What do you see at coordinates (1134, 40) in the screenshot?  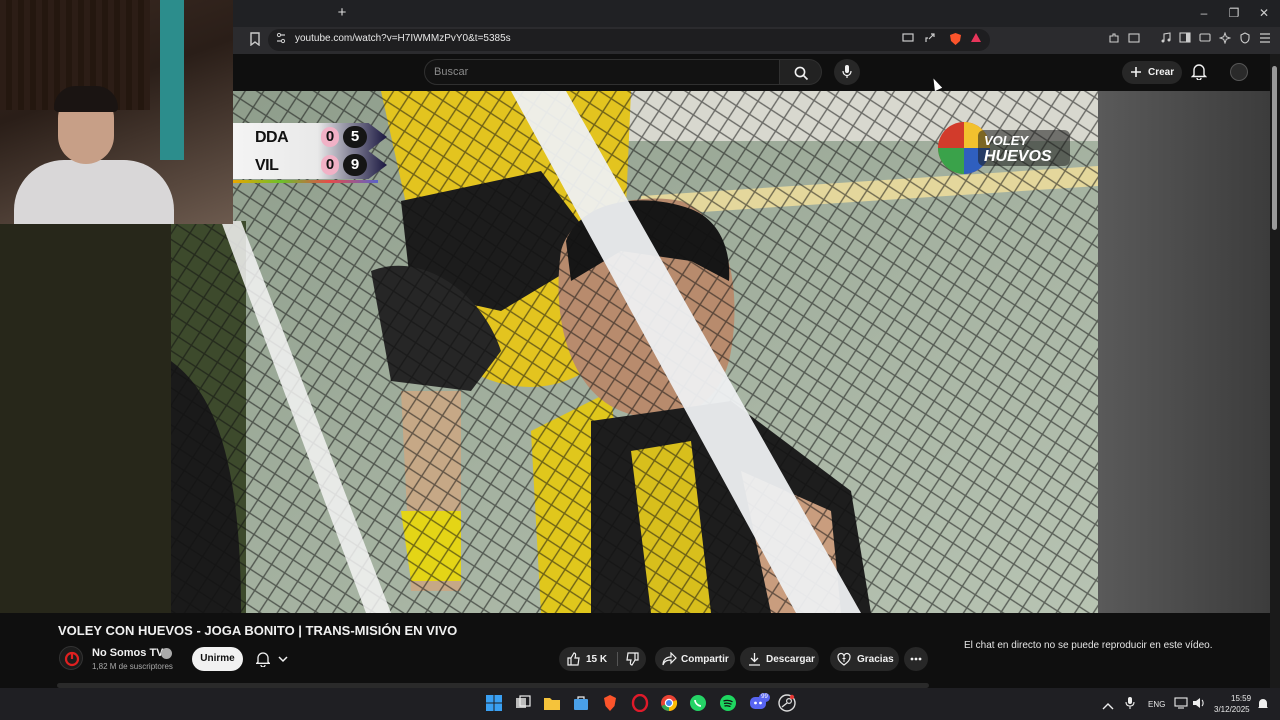 I see `wallet-icon` at bounding box center [1134, 40].